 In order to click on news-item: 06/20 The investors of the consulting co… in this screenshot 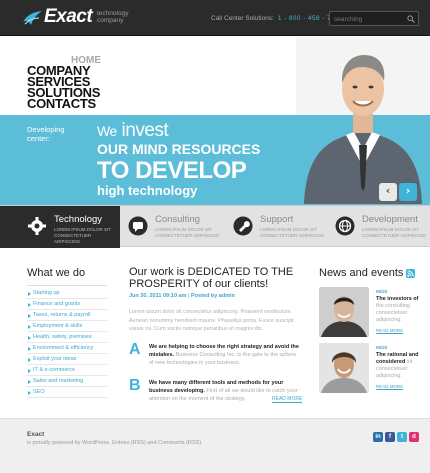, I will do `click(369, 313)`.